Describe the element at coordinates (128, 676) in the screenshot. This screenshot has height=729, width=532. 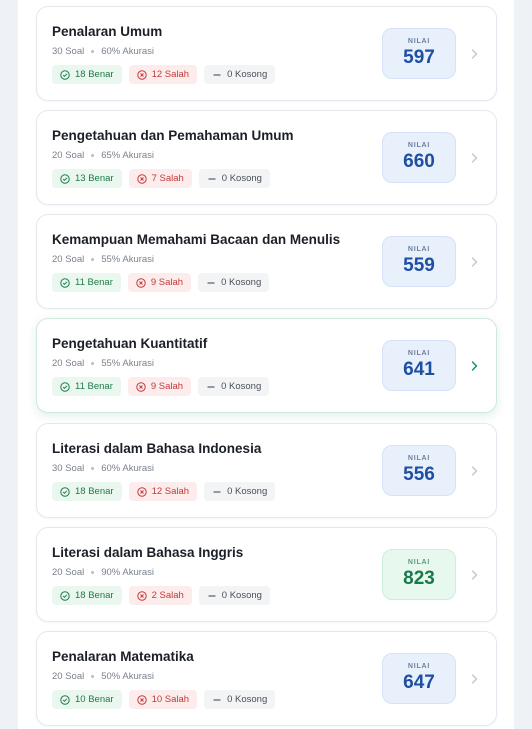
I see `accuracy: 50% Akurasi` at that location.